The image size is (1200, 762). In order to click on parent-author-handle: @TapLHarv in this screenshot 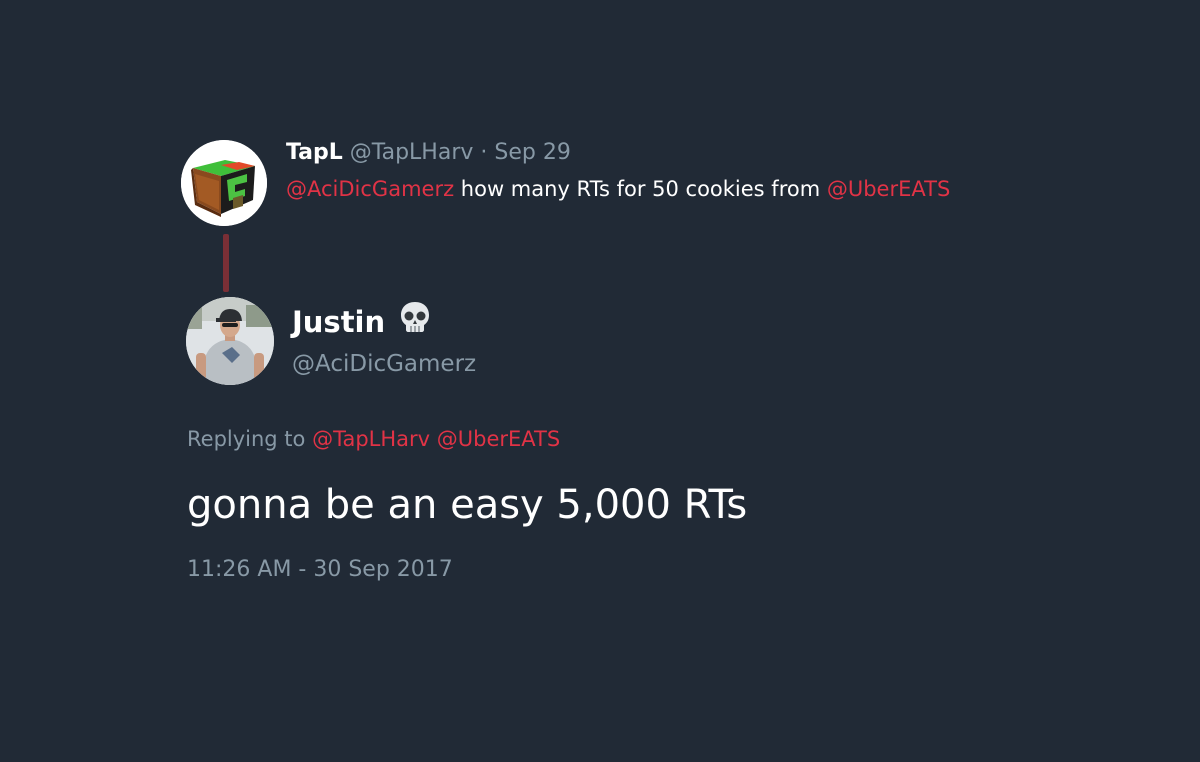, I will do `click(412, 152)`.